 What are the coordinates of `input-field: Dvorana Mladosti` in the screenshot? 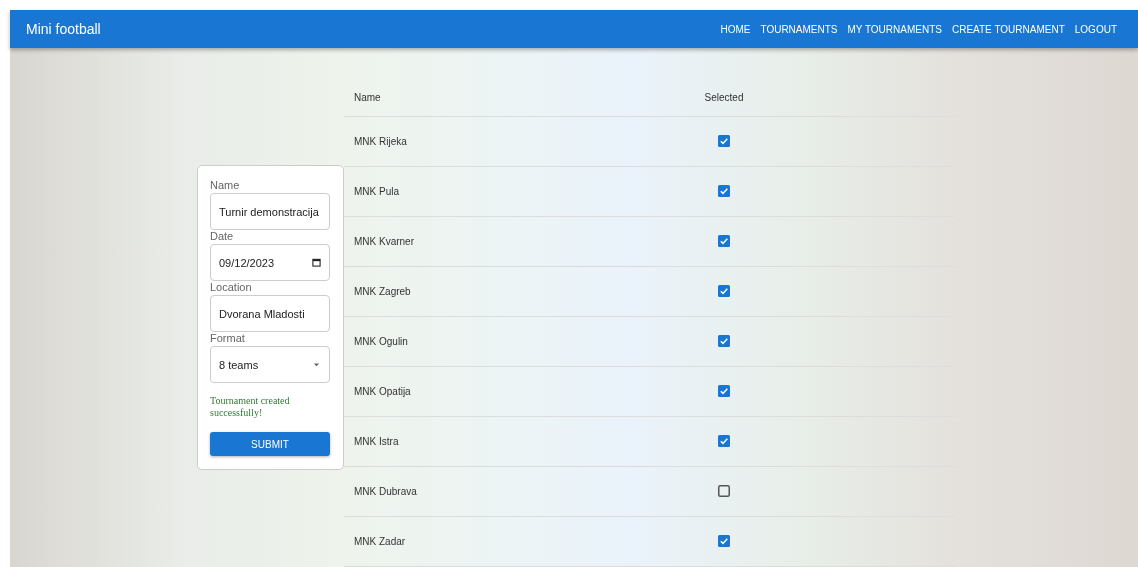 It's located at (270, 313).